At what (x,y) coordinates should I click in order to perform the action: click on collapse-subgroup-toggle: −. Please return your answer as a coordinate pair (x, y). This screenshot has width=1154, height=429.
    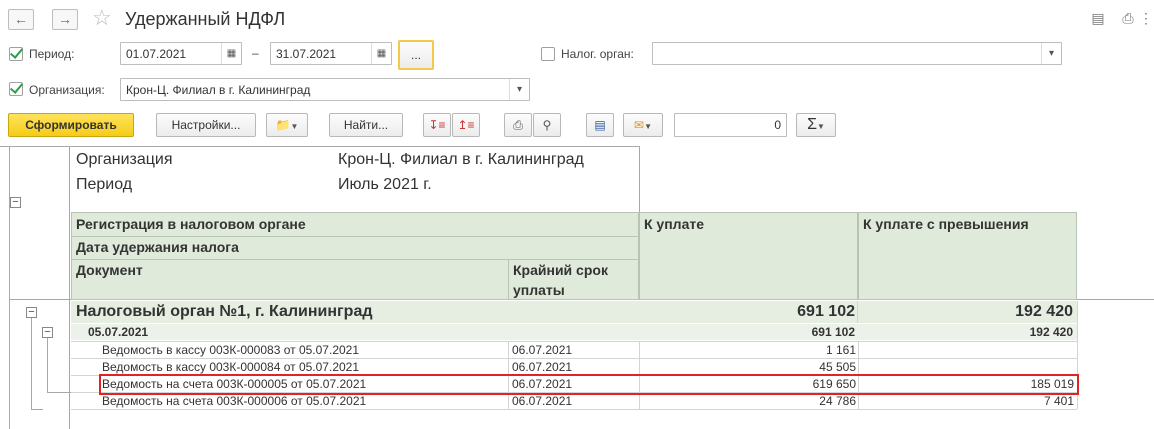
    Looking at the image, I should click on (47, 332).